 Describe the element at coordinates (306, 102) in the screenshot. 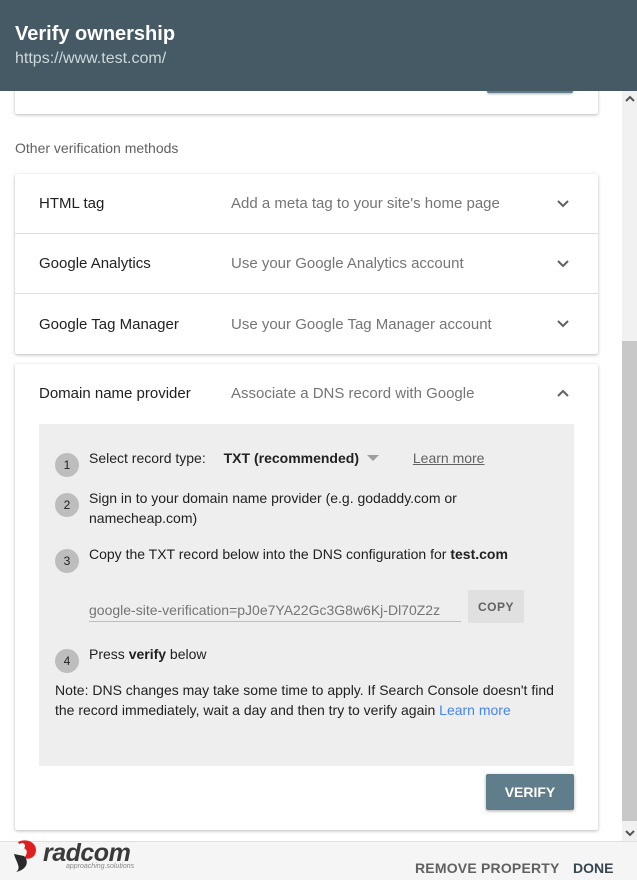

I see `recommended-method-card` at that location.